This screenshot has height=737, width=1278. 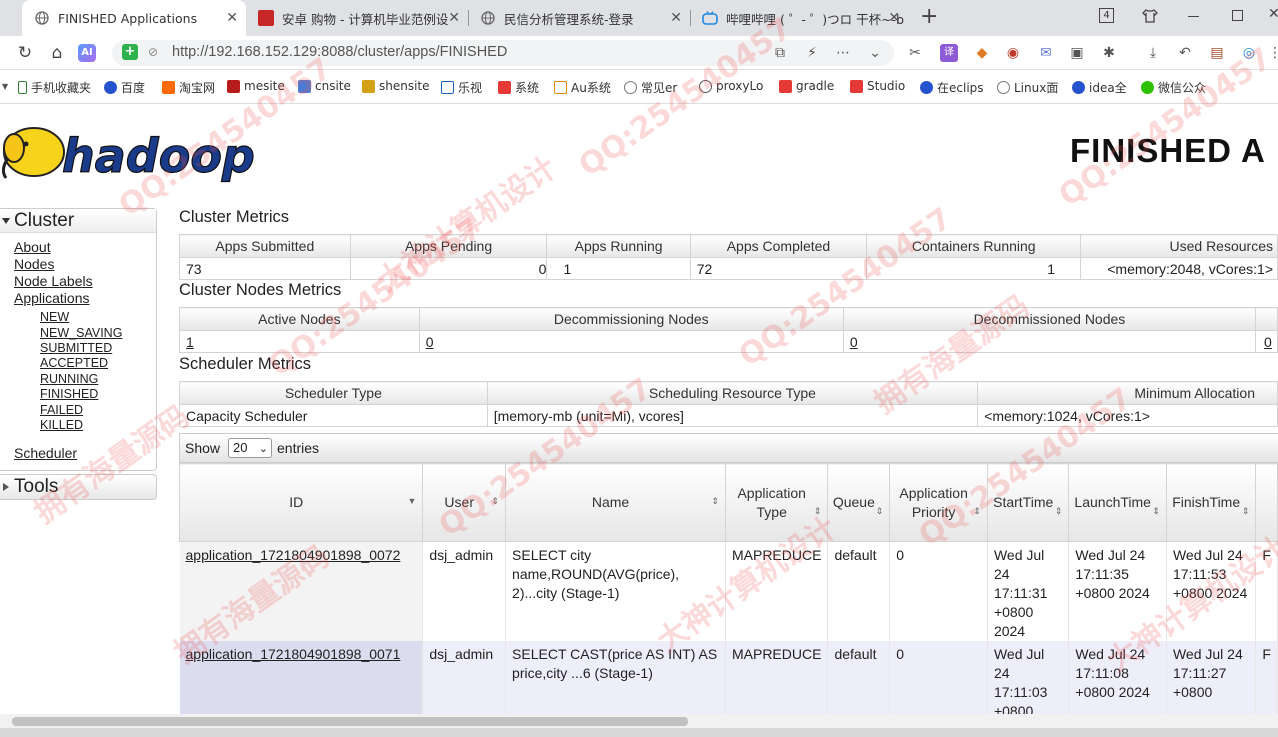 What do you see at coordinates (812, 53) in the screenshot?
I see `lightning-icon: ⚡` at bounding box center [812, 53].